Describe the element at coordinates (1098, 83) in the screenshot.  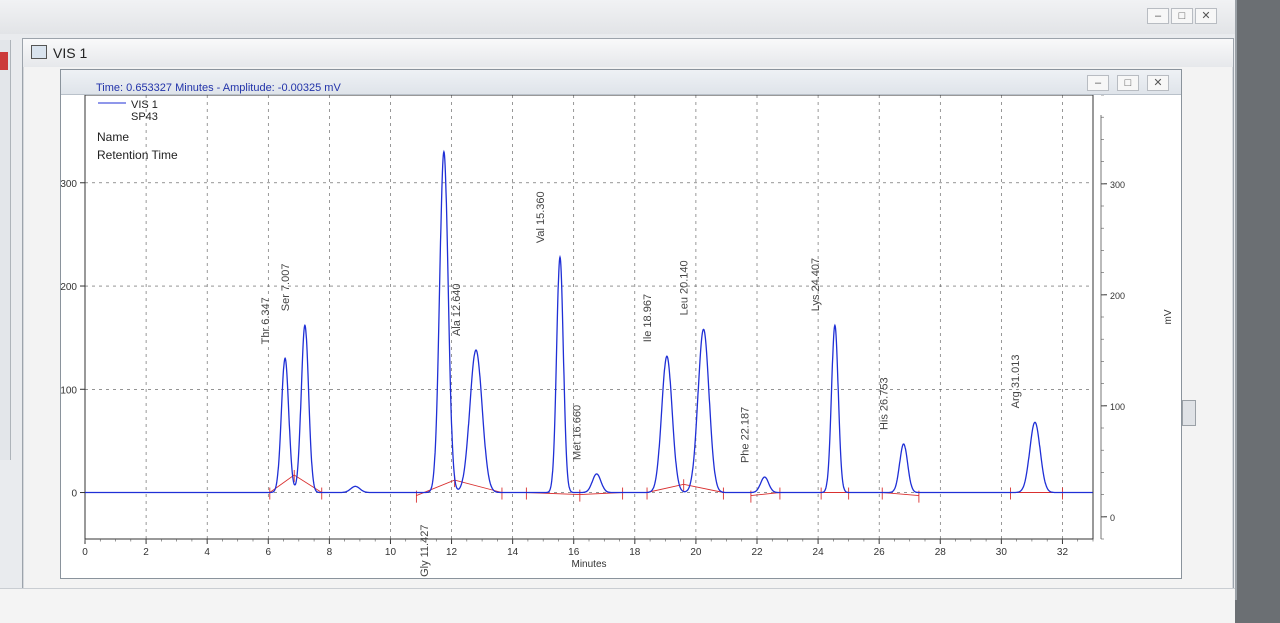
I see `chart-minimize-icon: –` at that location.